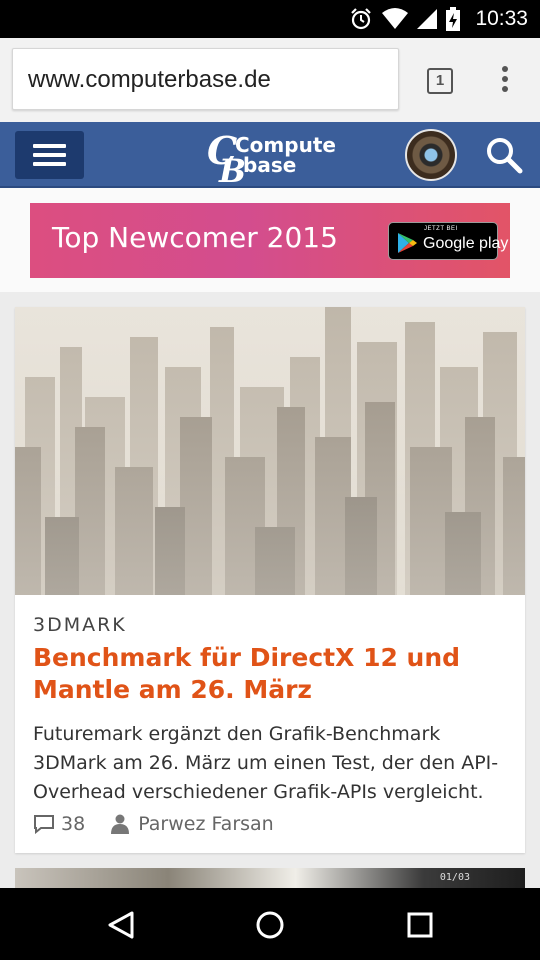 The image size is (540, 960). Describe the element at coordinates (453, 19) in the screenshot. I see `battery-charging-icon` at that location.